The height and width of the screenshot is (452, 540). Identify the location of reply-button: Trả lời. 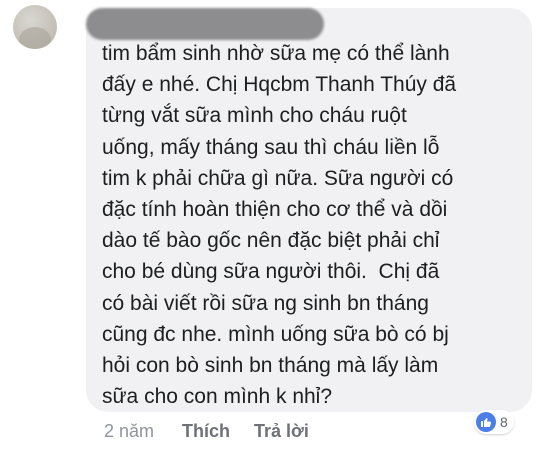
(281, 431).